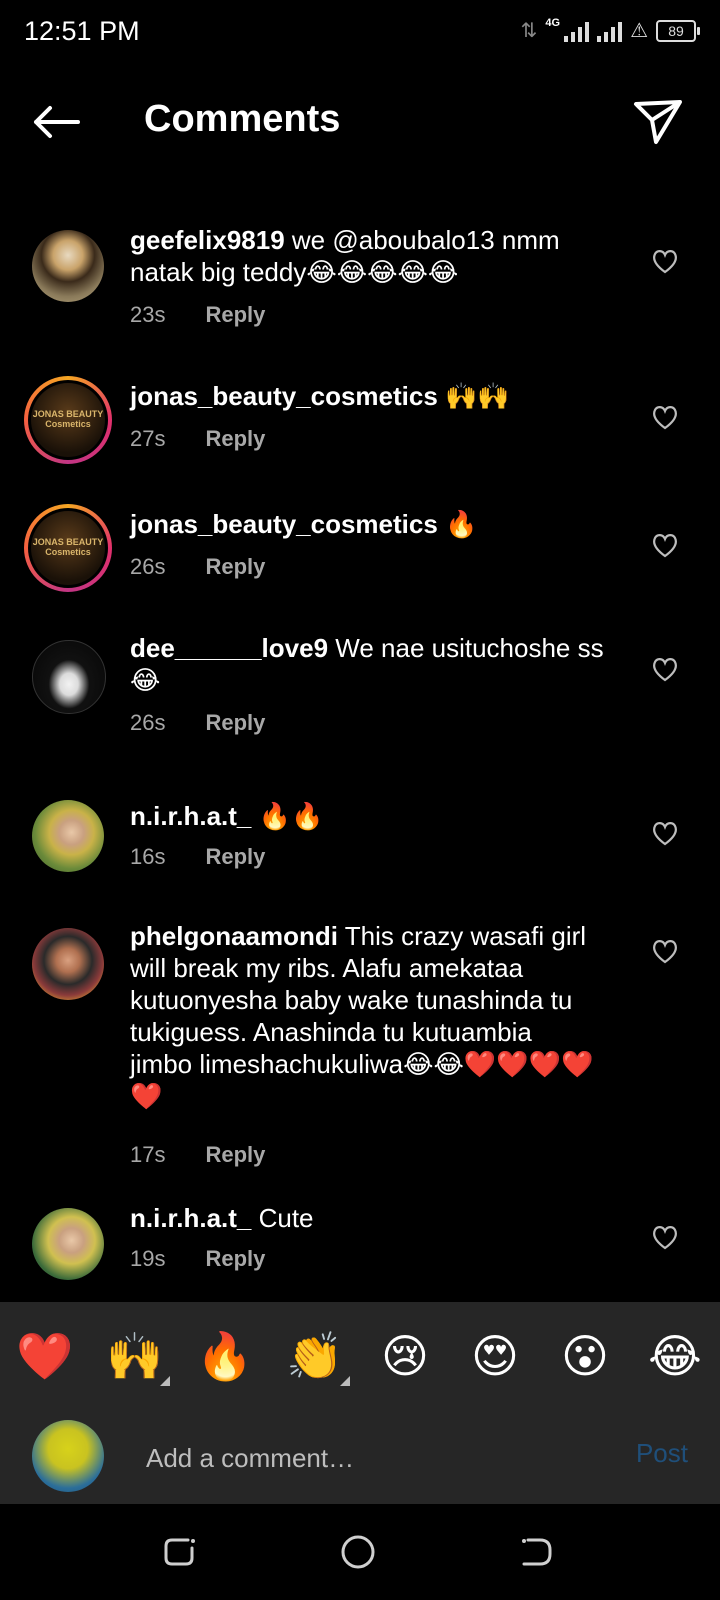 The image size is (720, 1600). I want to click on comment-username: geefelix9819, so click(207, 240).